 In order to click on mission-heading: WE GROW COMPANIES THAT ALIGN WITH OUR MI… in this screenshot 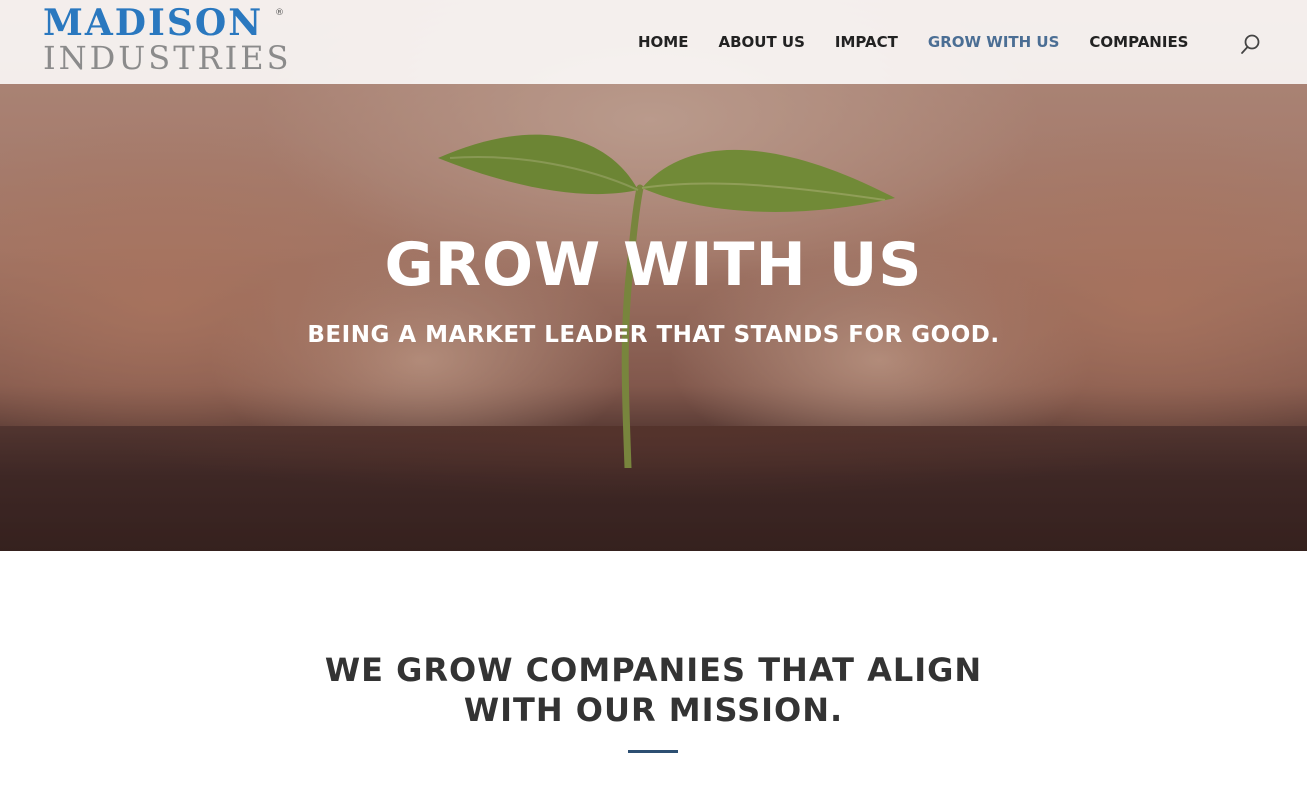, I will do `click(653, 690)`.